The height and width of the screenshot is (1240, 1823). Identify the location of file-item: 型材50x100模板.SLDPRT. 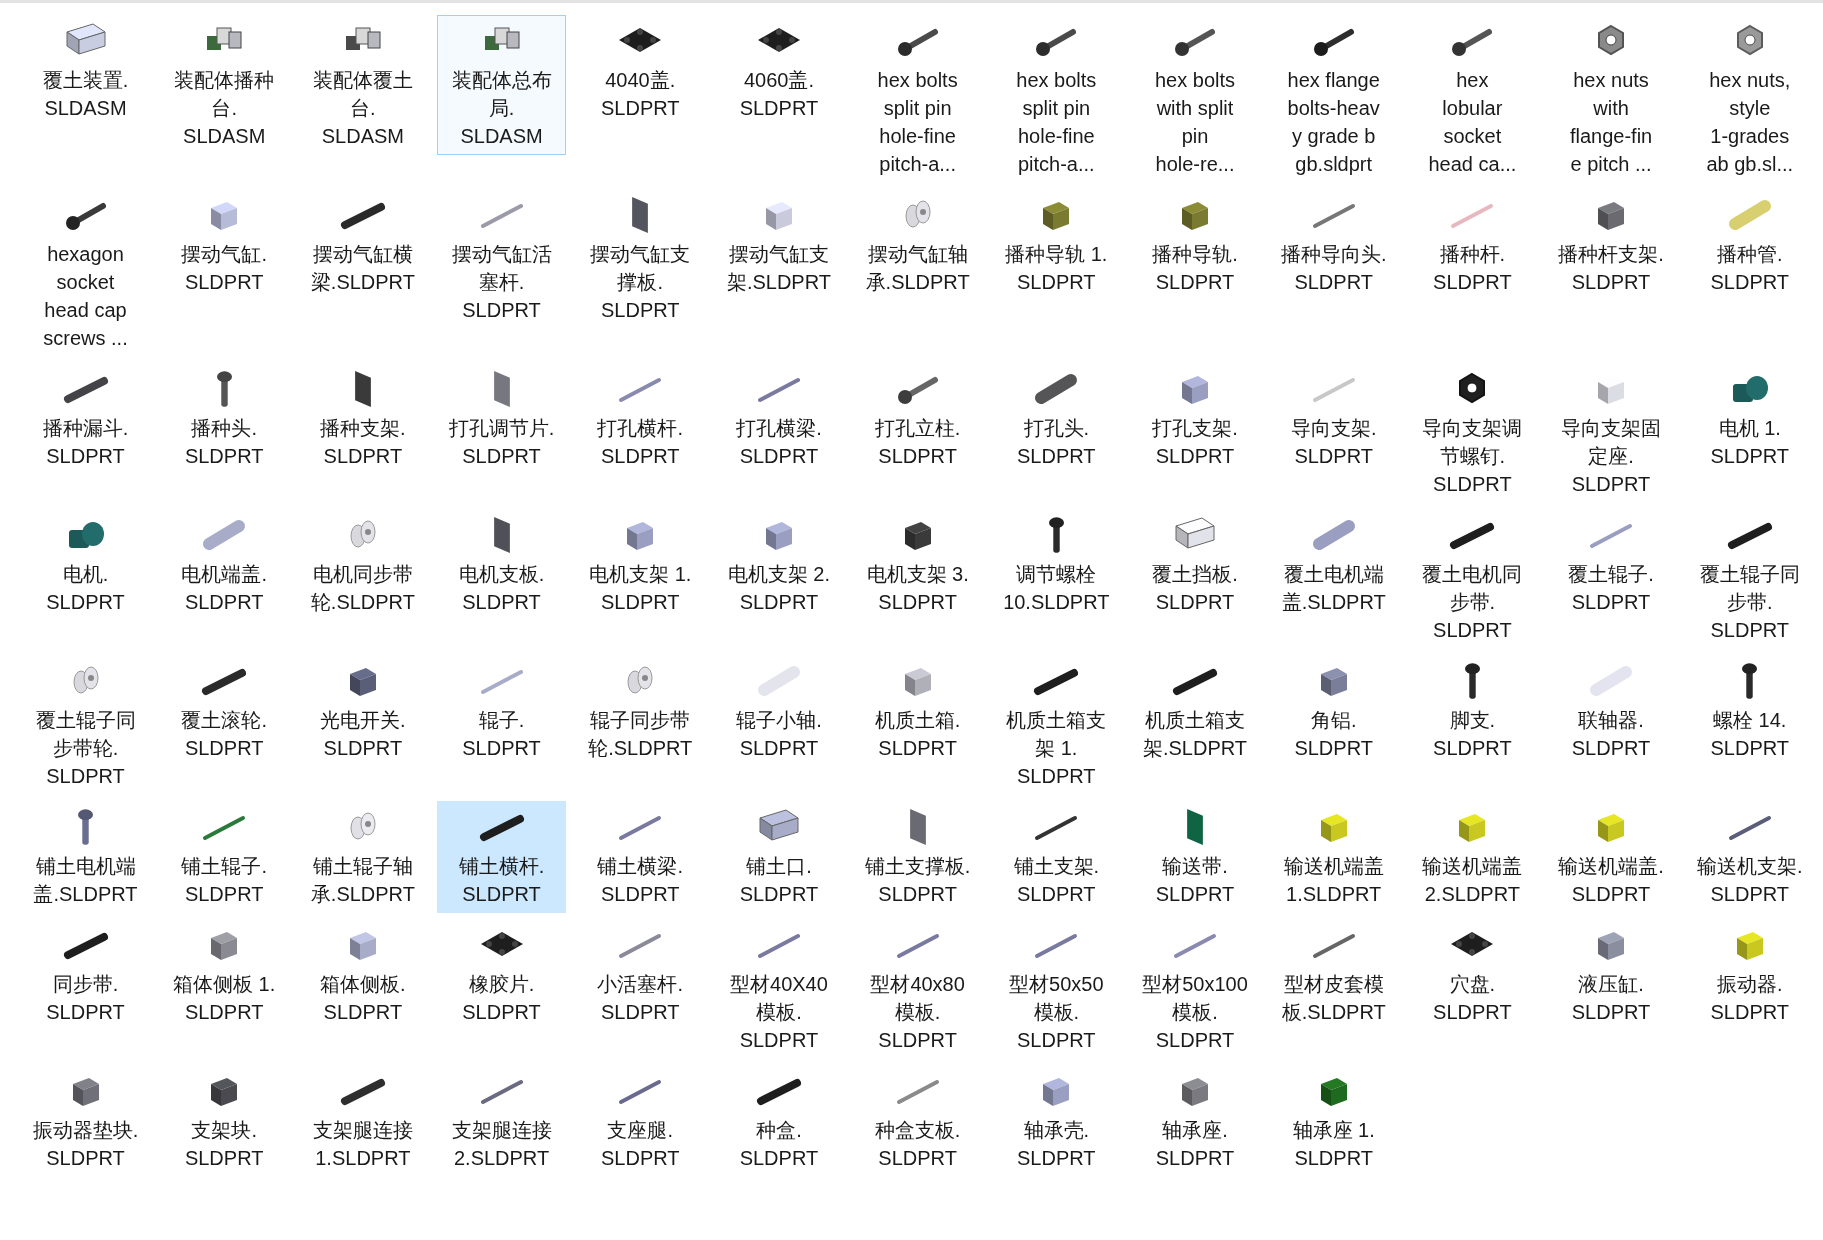
(1195, 989).